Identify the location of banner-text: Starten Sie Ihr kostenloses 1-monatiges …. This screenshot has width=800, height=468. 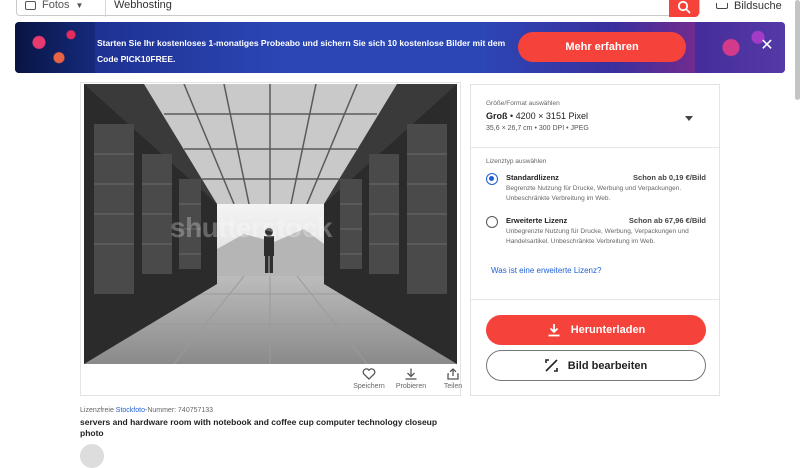
(301, 51).